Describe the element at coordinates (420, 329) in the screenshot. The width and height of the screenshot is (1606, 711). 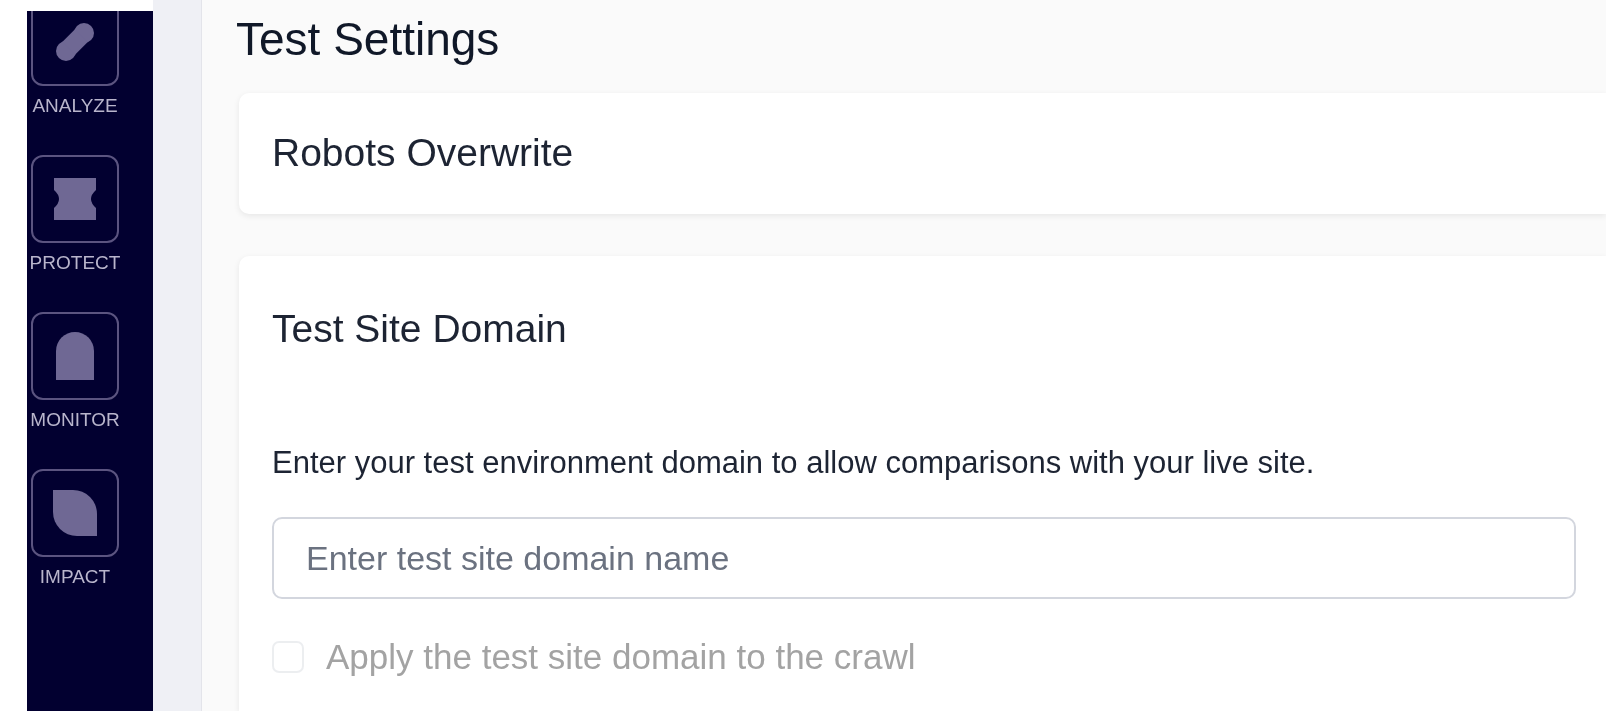
I see `section-title: Test Site Domain` at that location.